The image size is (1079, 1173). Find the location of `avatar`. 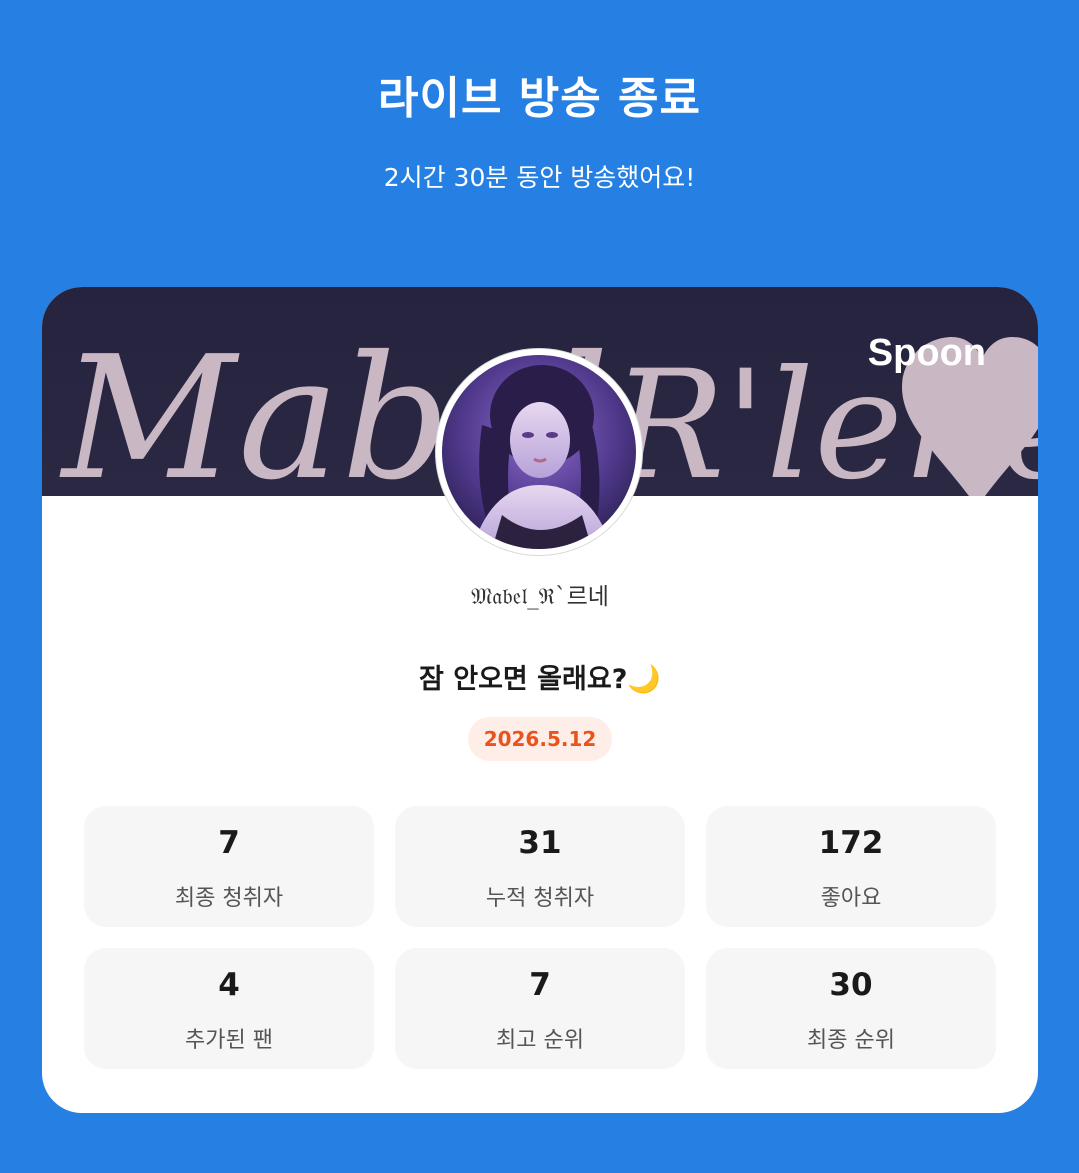

avatar is located at coordinates (539, 452).